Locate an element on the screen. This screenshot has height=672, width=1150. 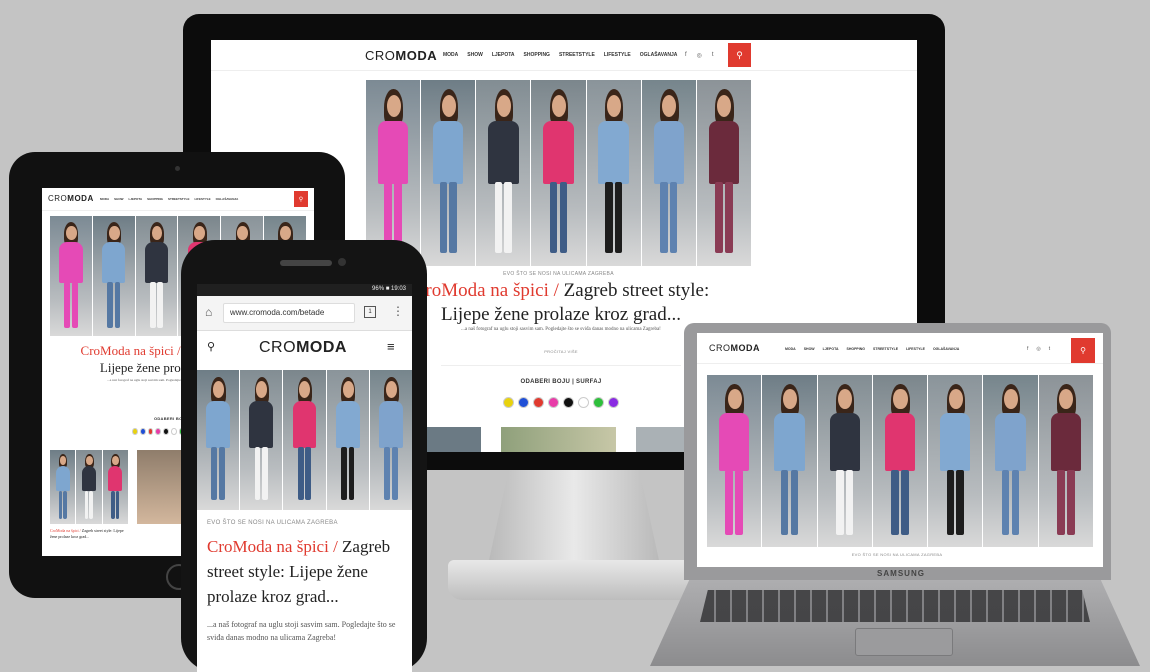
overflow-menu-icon: ⋮ is located at coordinates (398, 311).